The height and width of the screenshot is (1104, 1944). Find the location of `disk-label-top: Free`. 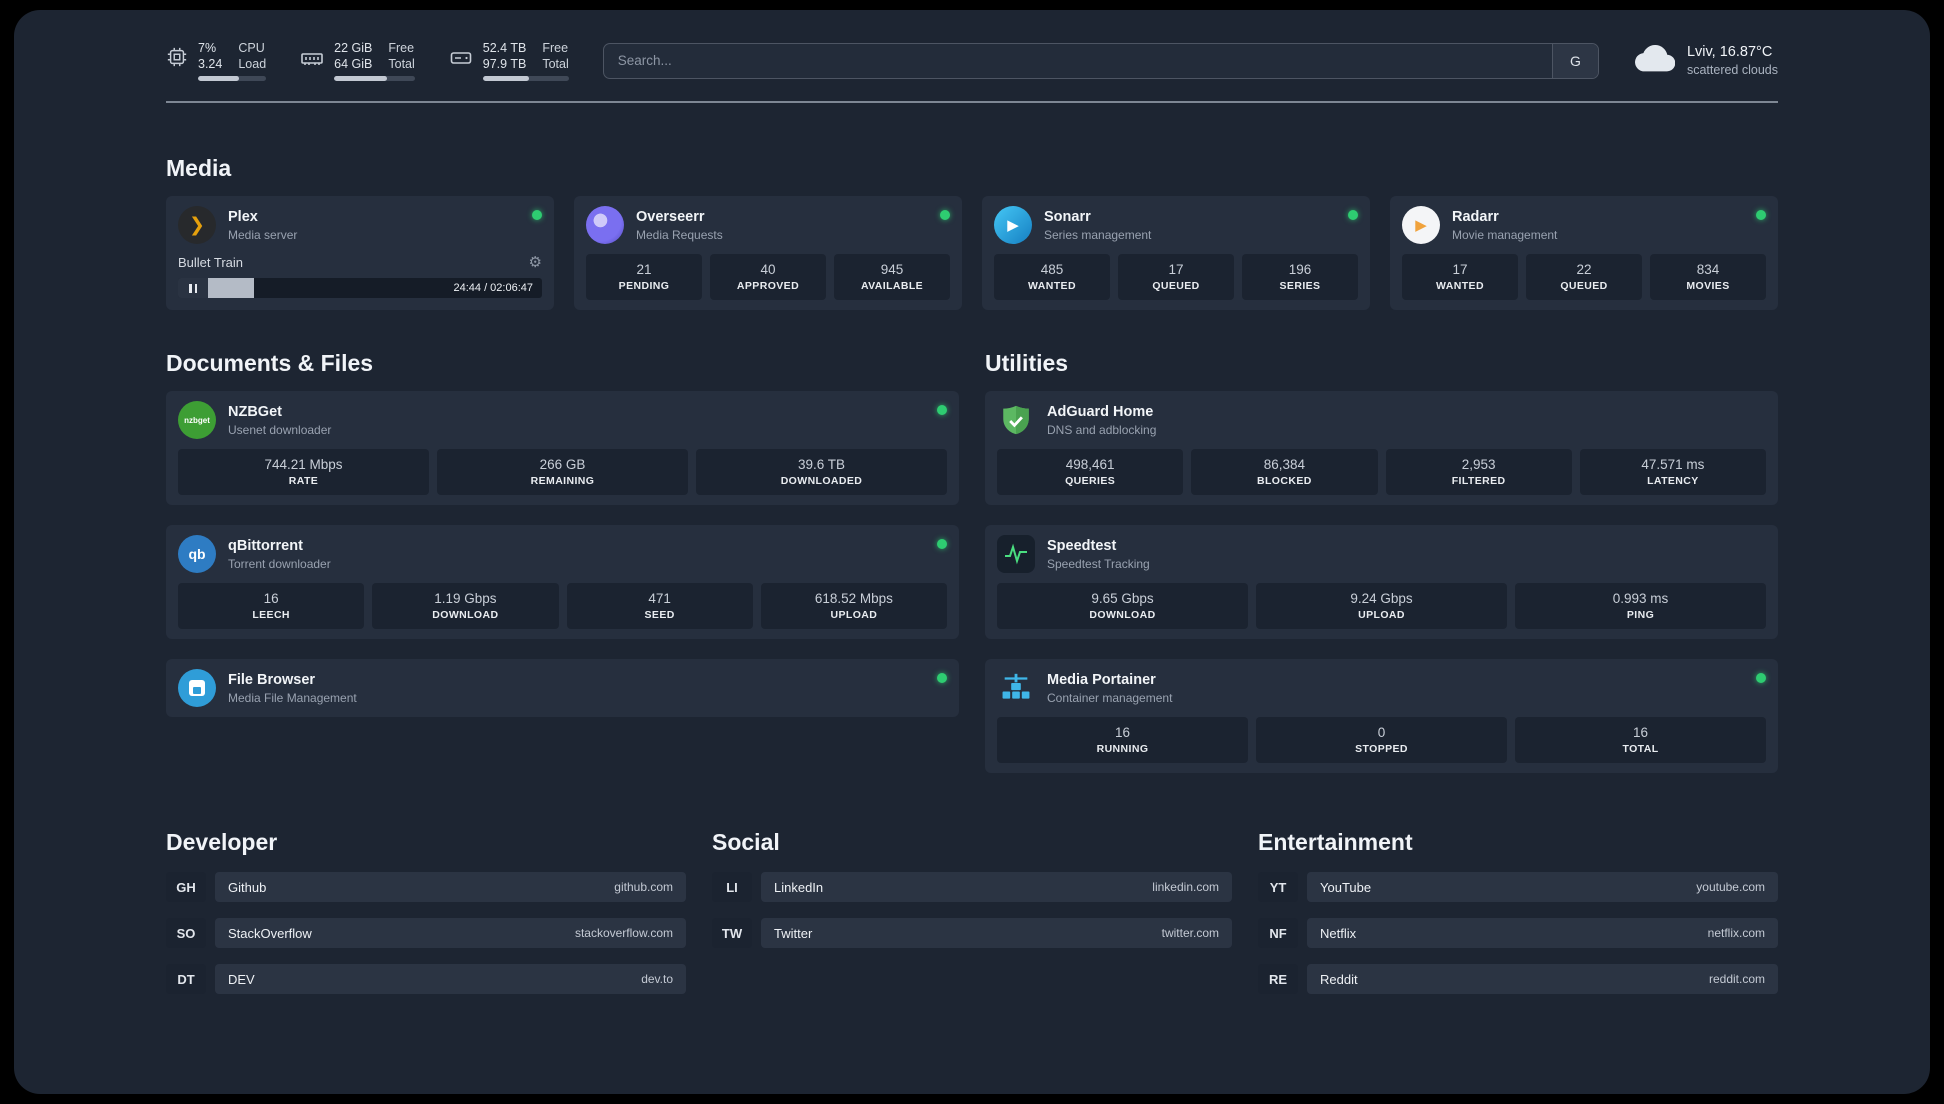

disk-label-top: Free is located at coordinates (555, 48).